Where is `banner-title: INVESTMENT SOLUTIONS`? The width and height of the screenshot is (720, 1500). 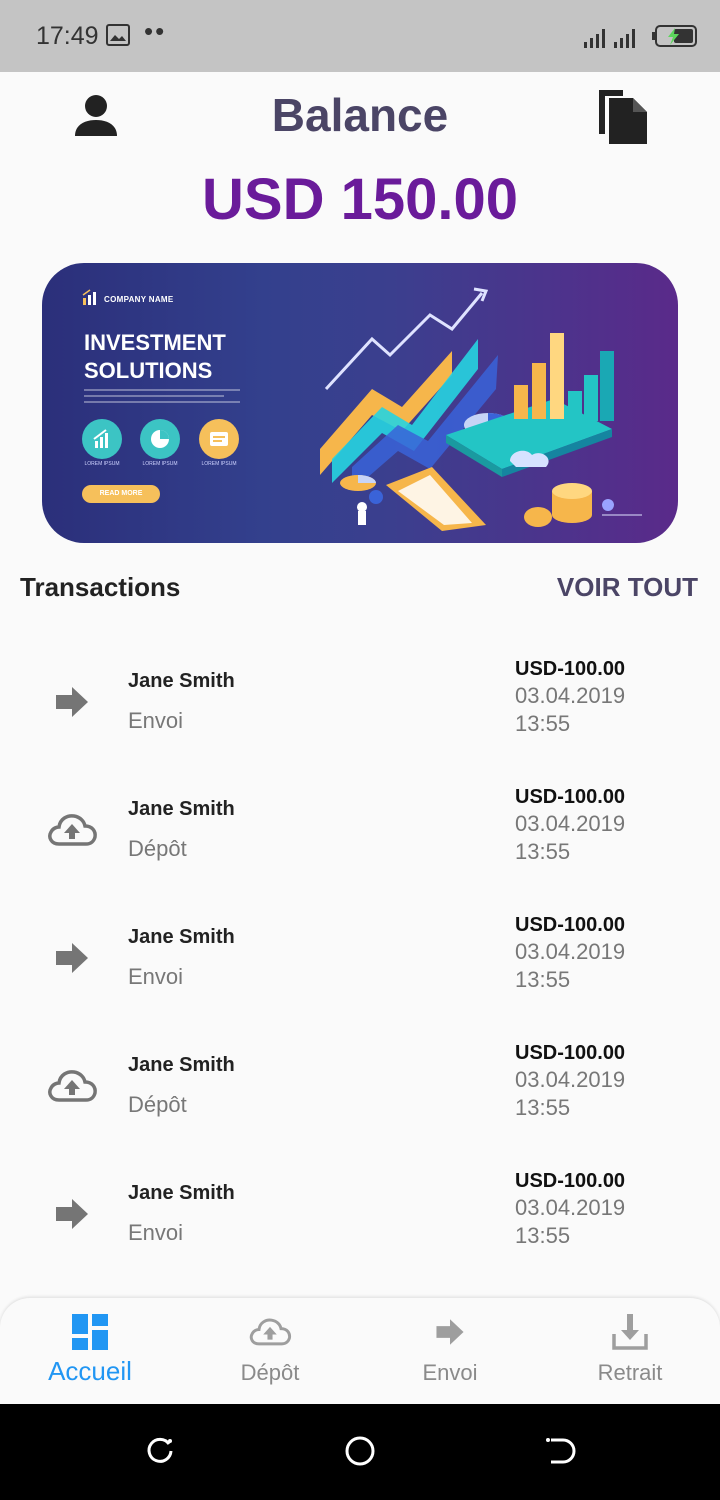 banner-title: INVESTMENT SOLUTIONS is located at coordinates (194, 357).